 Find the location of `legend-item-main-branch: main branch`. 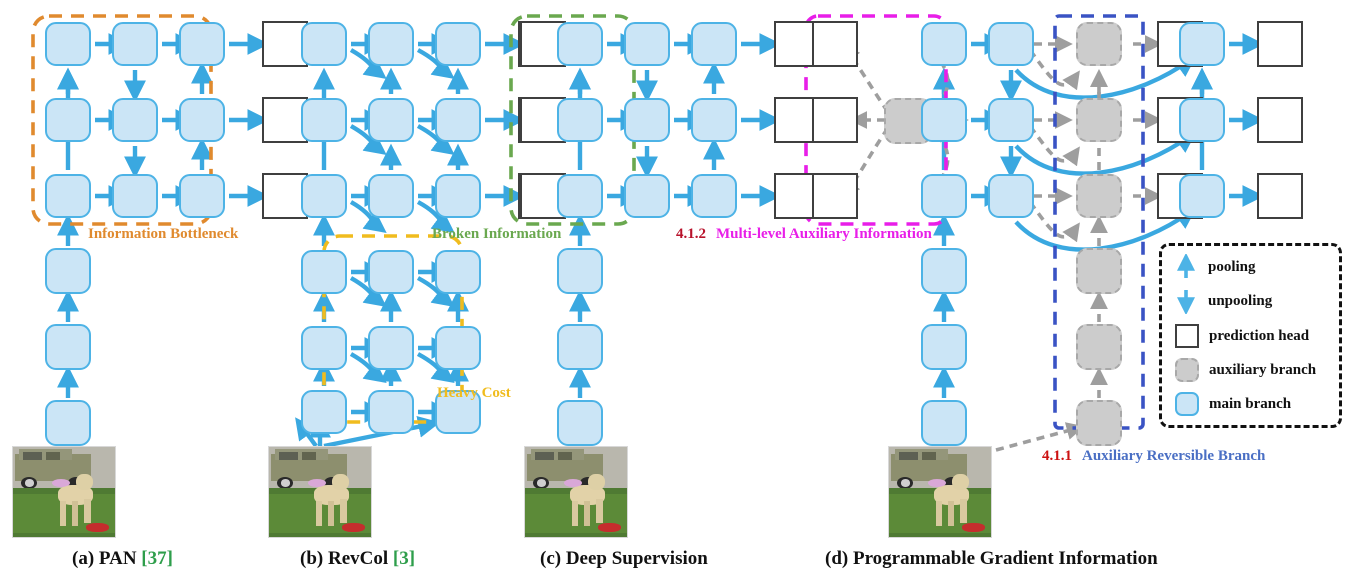

legend-item-main-branch: main branch is located at coordinates (1233, 404).